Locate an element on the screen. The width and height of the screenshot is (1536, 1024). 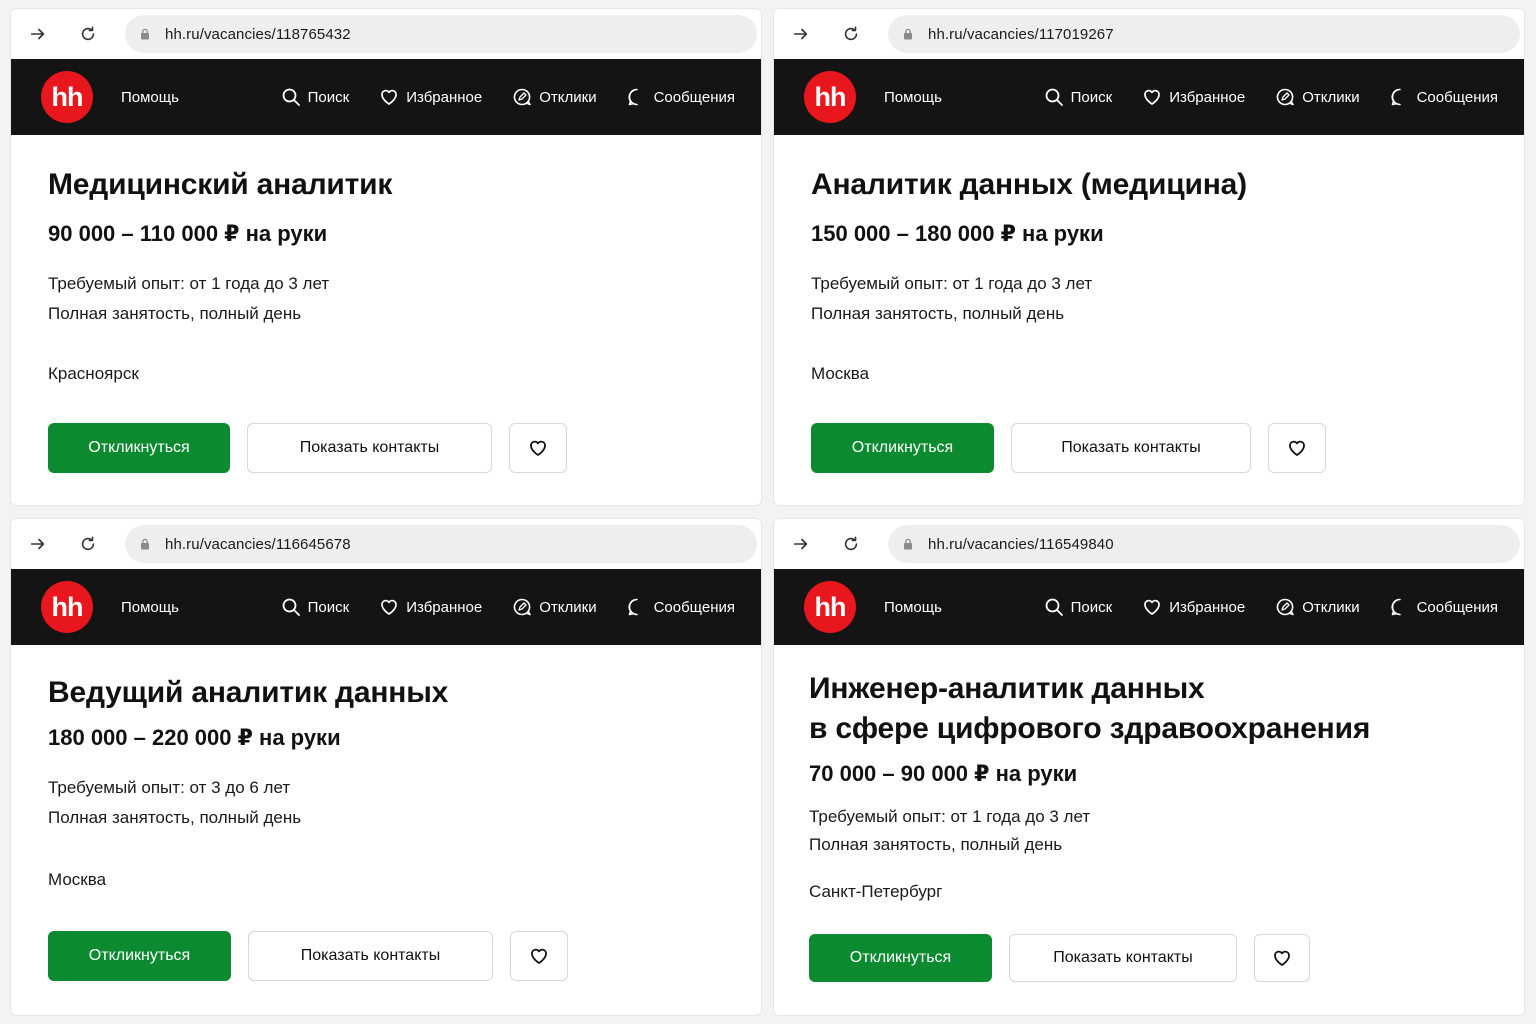
browser-toolbar: hh.ru/vacancies/117019267 is located at coordinates (1149, 34).